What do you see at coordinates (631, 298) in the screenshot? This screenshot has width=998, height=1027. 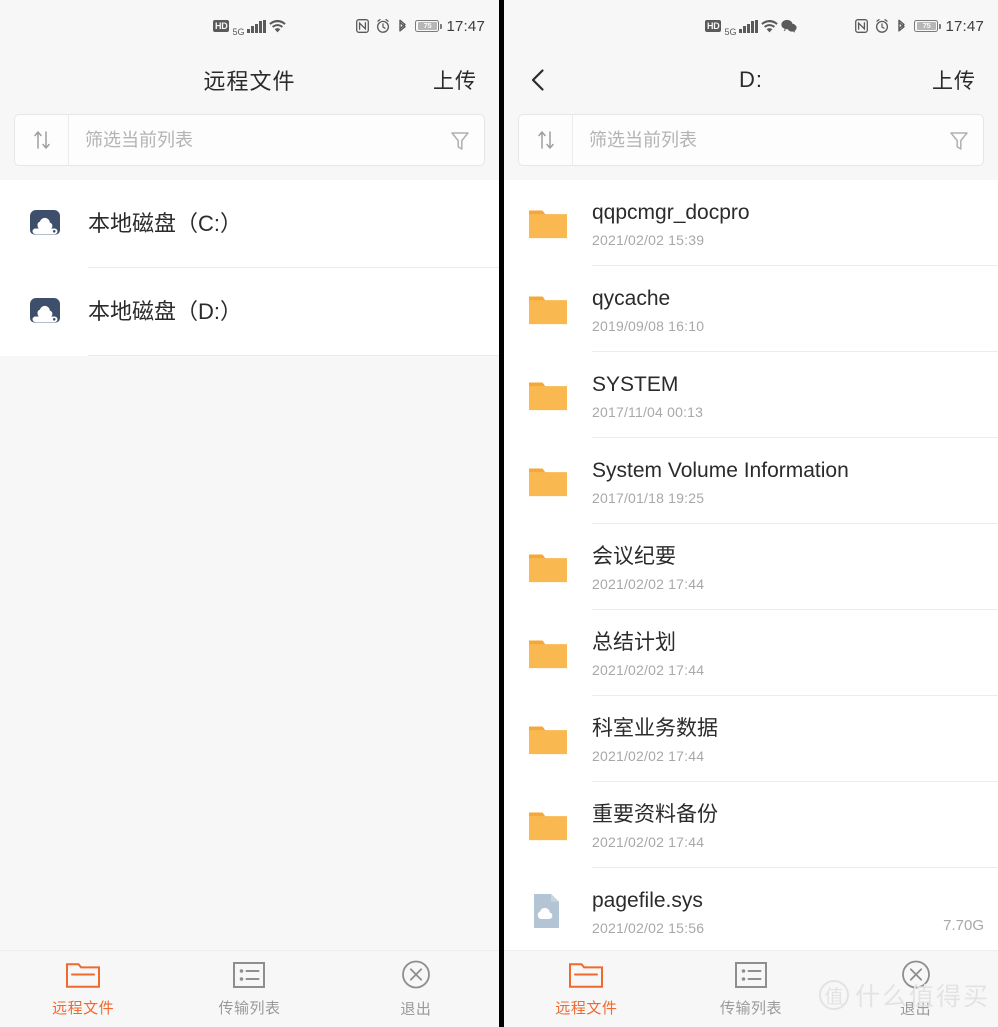 I see `file-name: qycache` at bounding box center [631, 298].